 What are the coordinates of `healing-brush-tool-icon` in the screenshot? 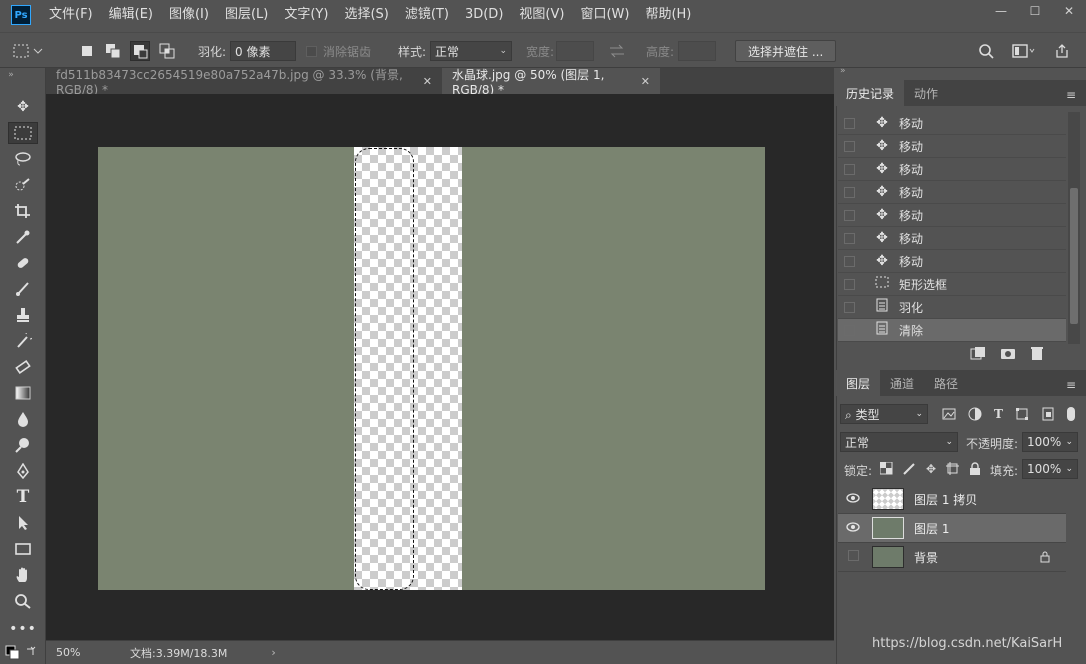 It's located at (23, 263).